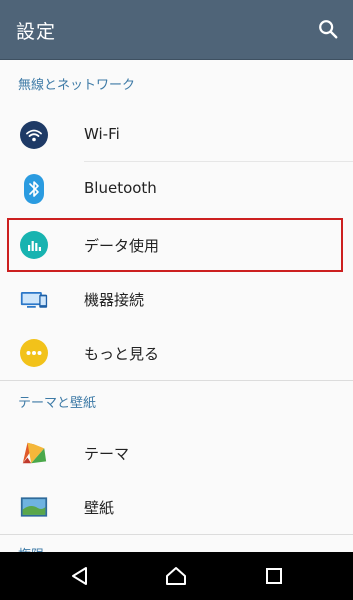 The image size is (353, 600). Describe the element at coordinates (274, 576) in the screenshot. I see `recents-icon` at that location.